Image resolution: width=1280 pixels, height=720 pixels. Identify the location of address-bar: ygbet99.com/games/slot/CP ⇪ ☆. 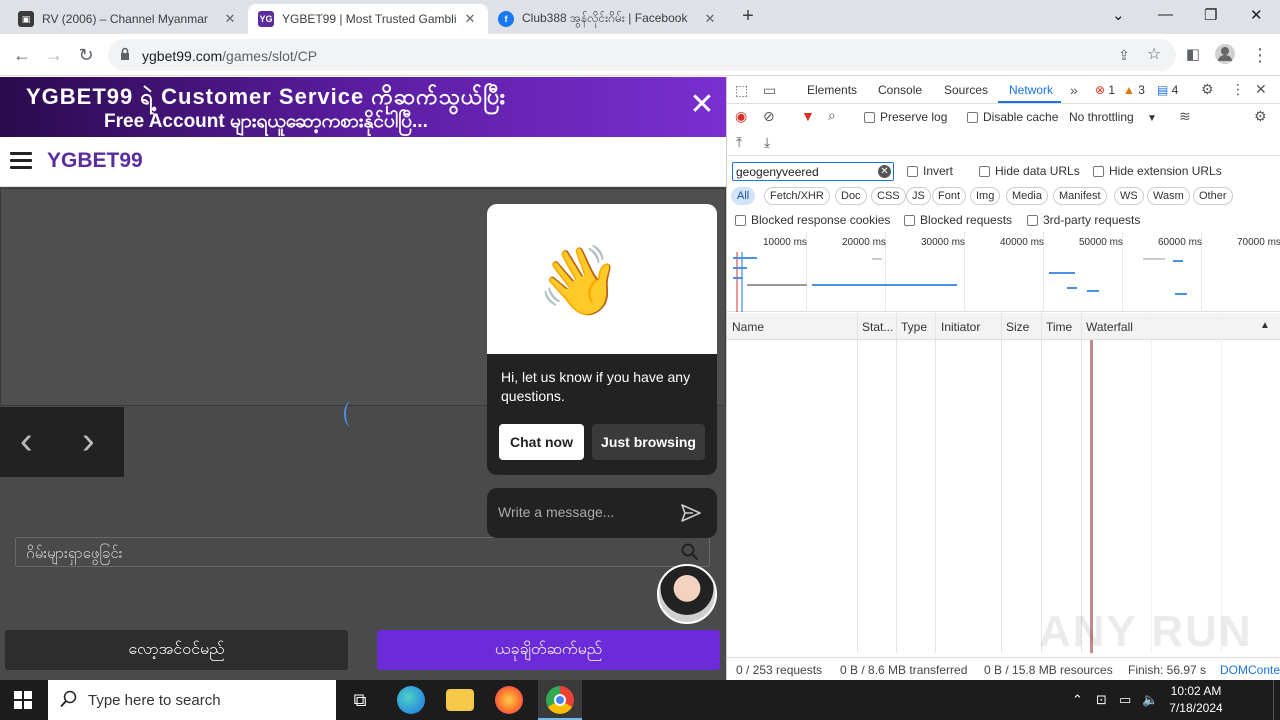
(642, 55).